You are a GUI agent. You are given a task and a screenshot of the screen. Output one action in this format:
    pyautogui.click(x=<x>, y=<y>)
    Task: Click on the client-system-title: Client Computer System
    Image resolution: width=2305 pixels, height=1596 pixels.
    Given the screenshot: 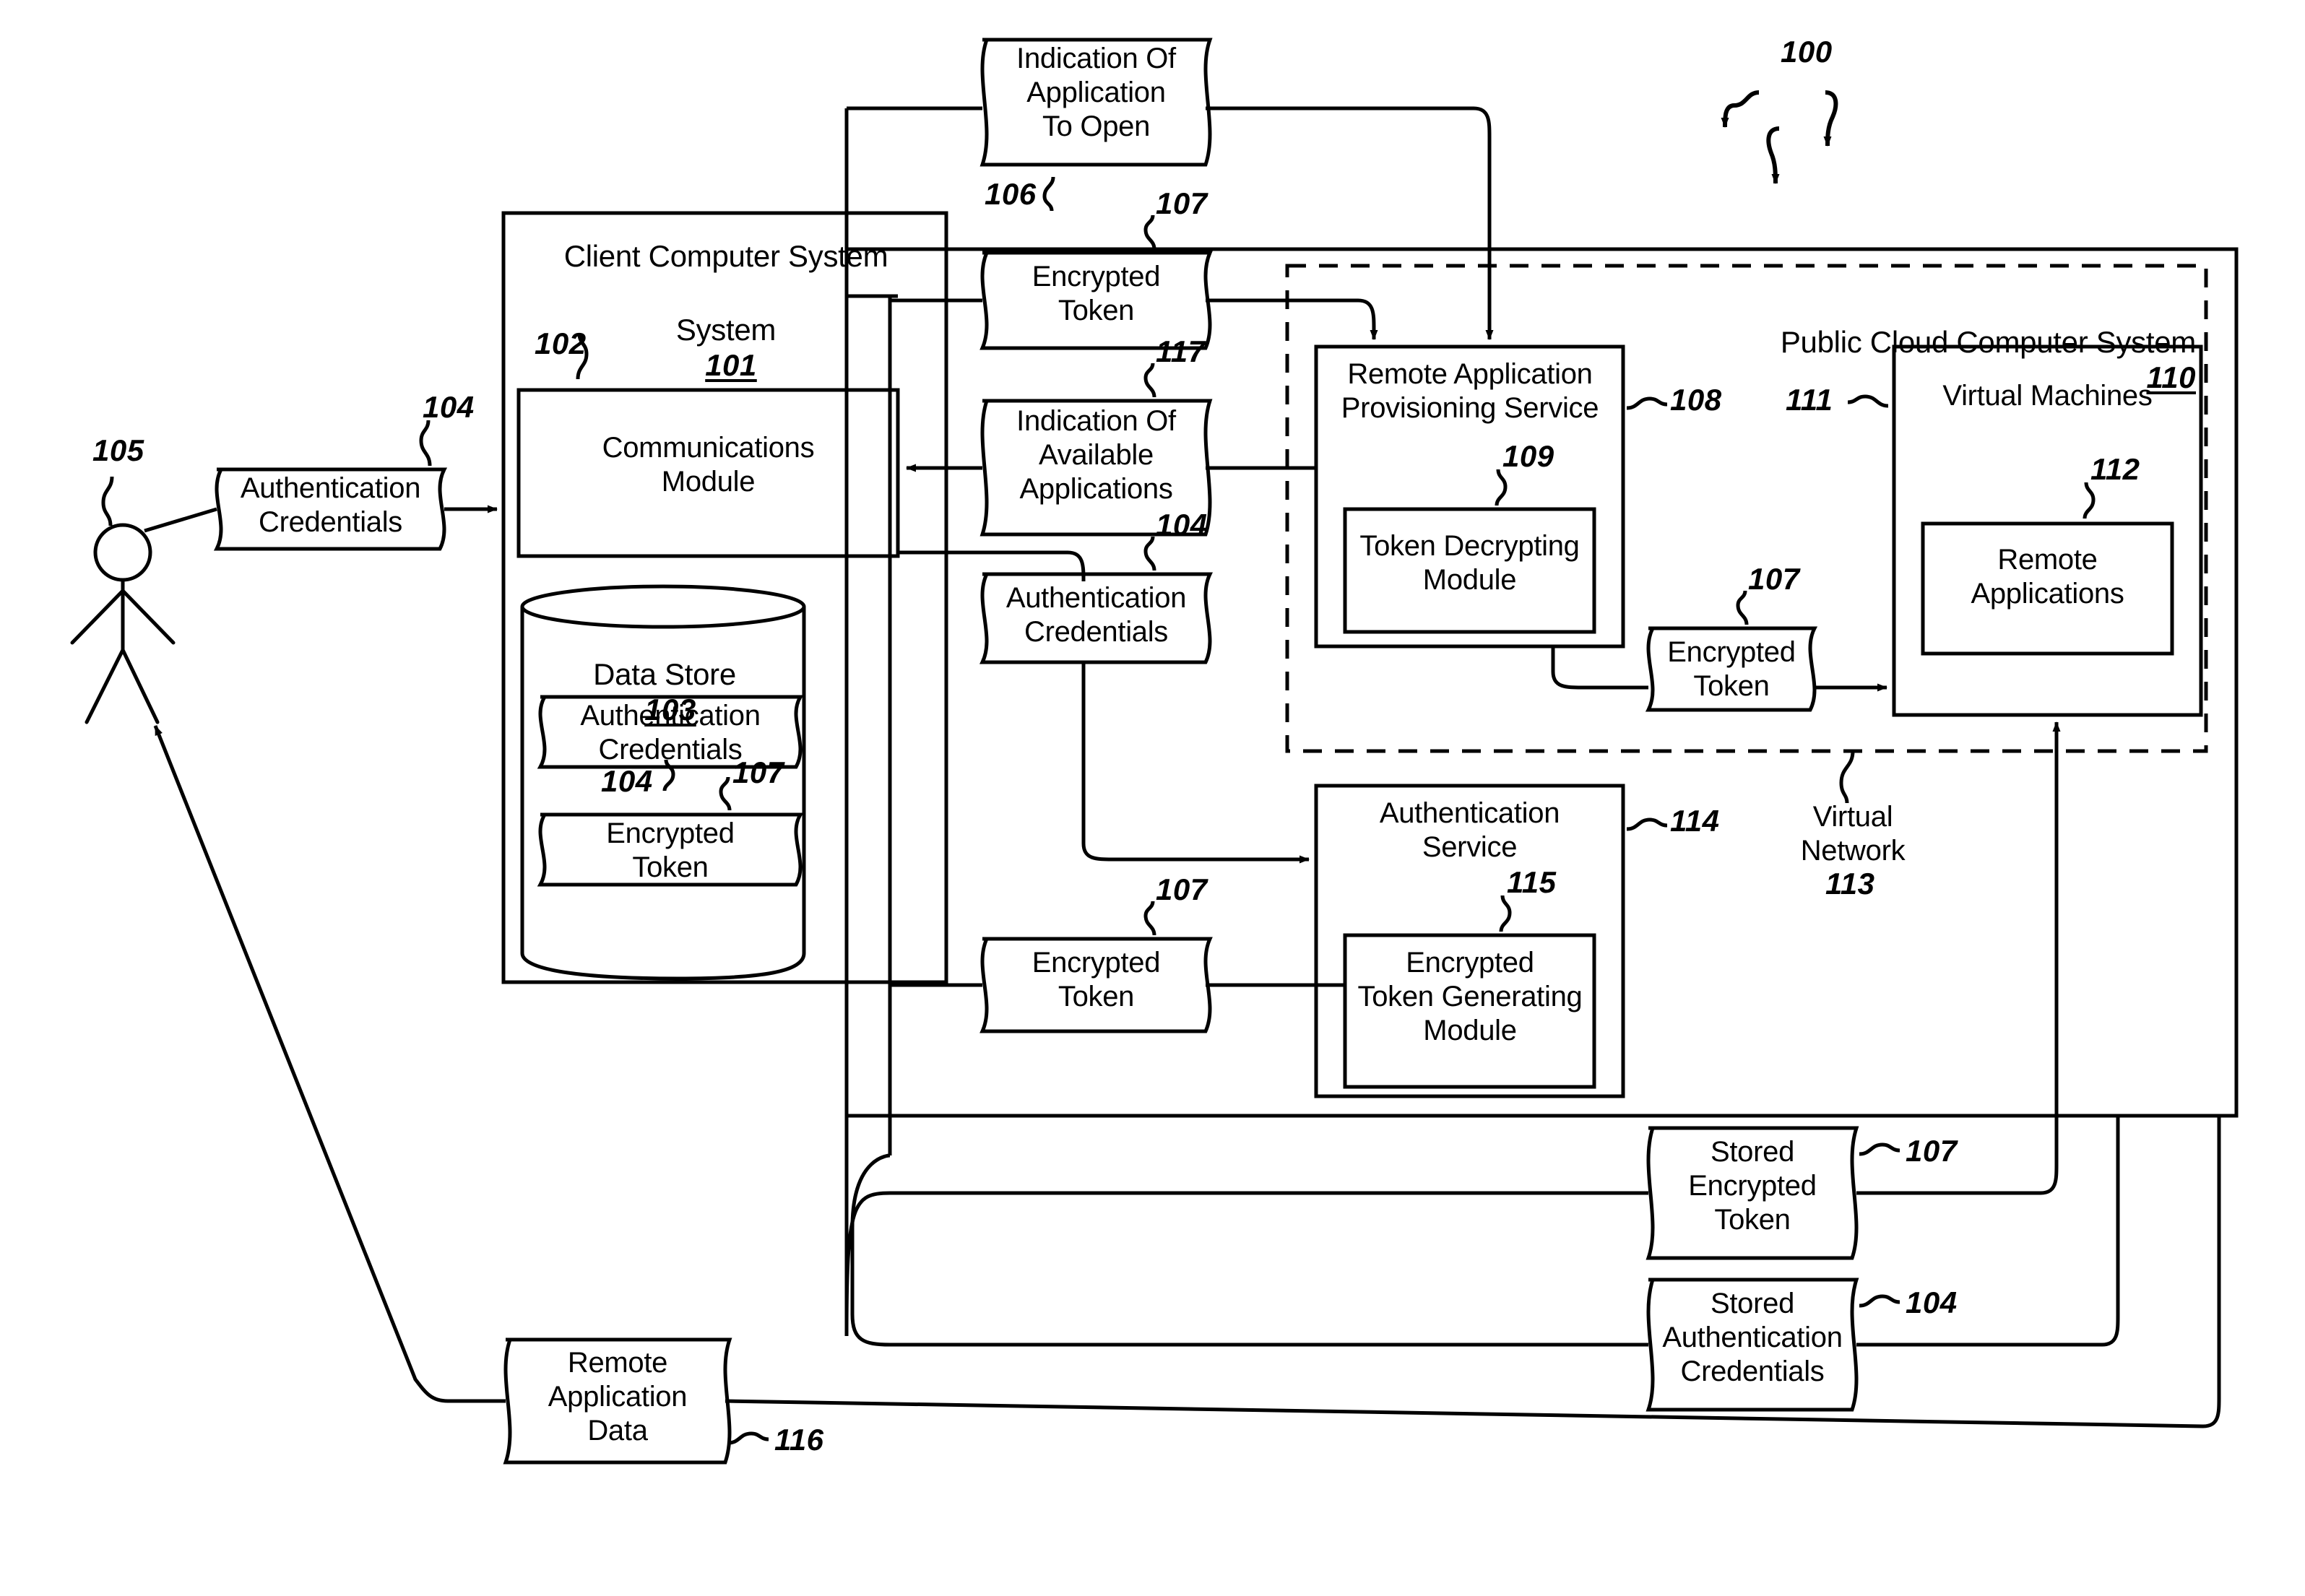 What is the action you would take?
    pyautogui.click(x=725, y=256)
    